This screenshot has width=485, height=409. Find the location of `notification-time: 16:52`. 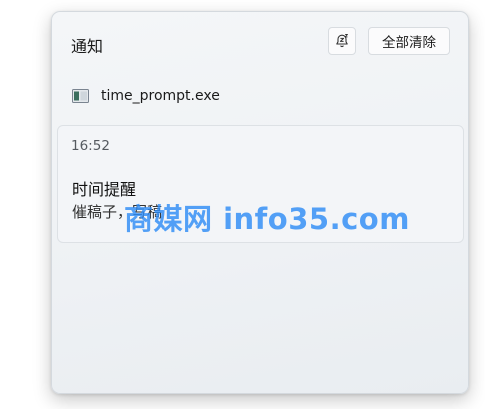

notification-time: 16:52 is located at coordinates (90, 146).